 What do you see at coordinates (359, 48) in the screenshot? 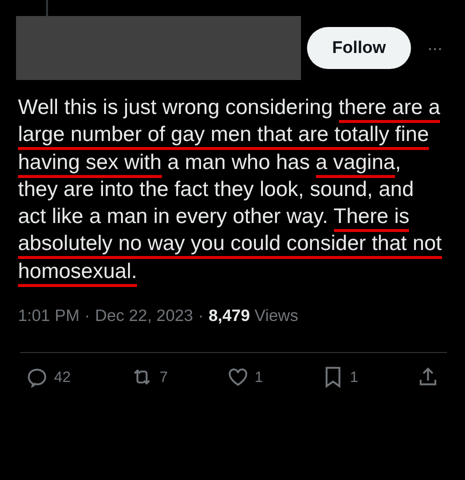
I see `follow-button: Follow` at bounding box center [359, 48].